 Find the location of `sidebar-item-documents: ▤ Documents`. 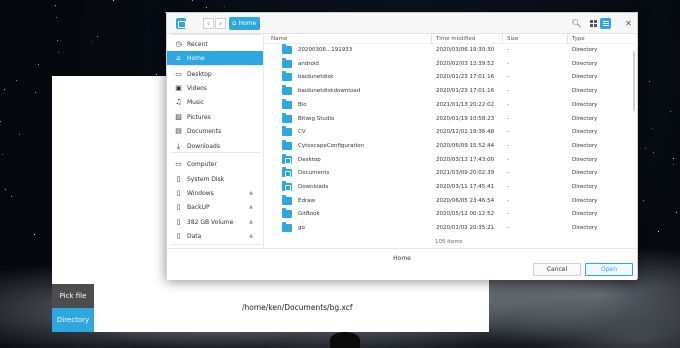

sidebar-item-documents: ▤ Documents is located at coordinates (215, 131).